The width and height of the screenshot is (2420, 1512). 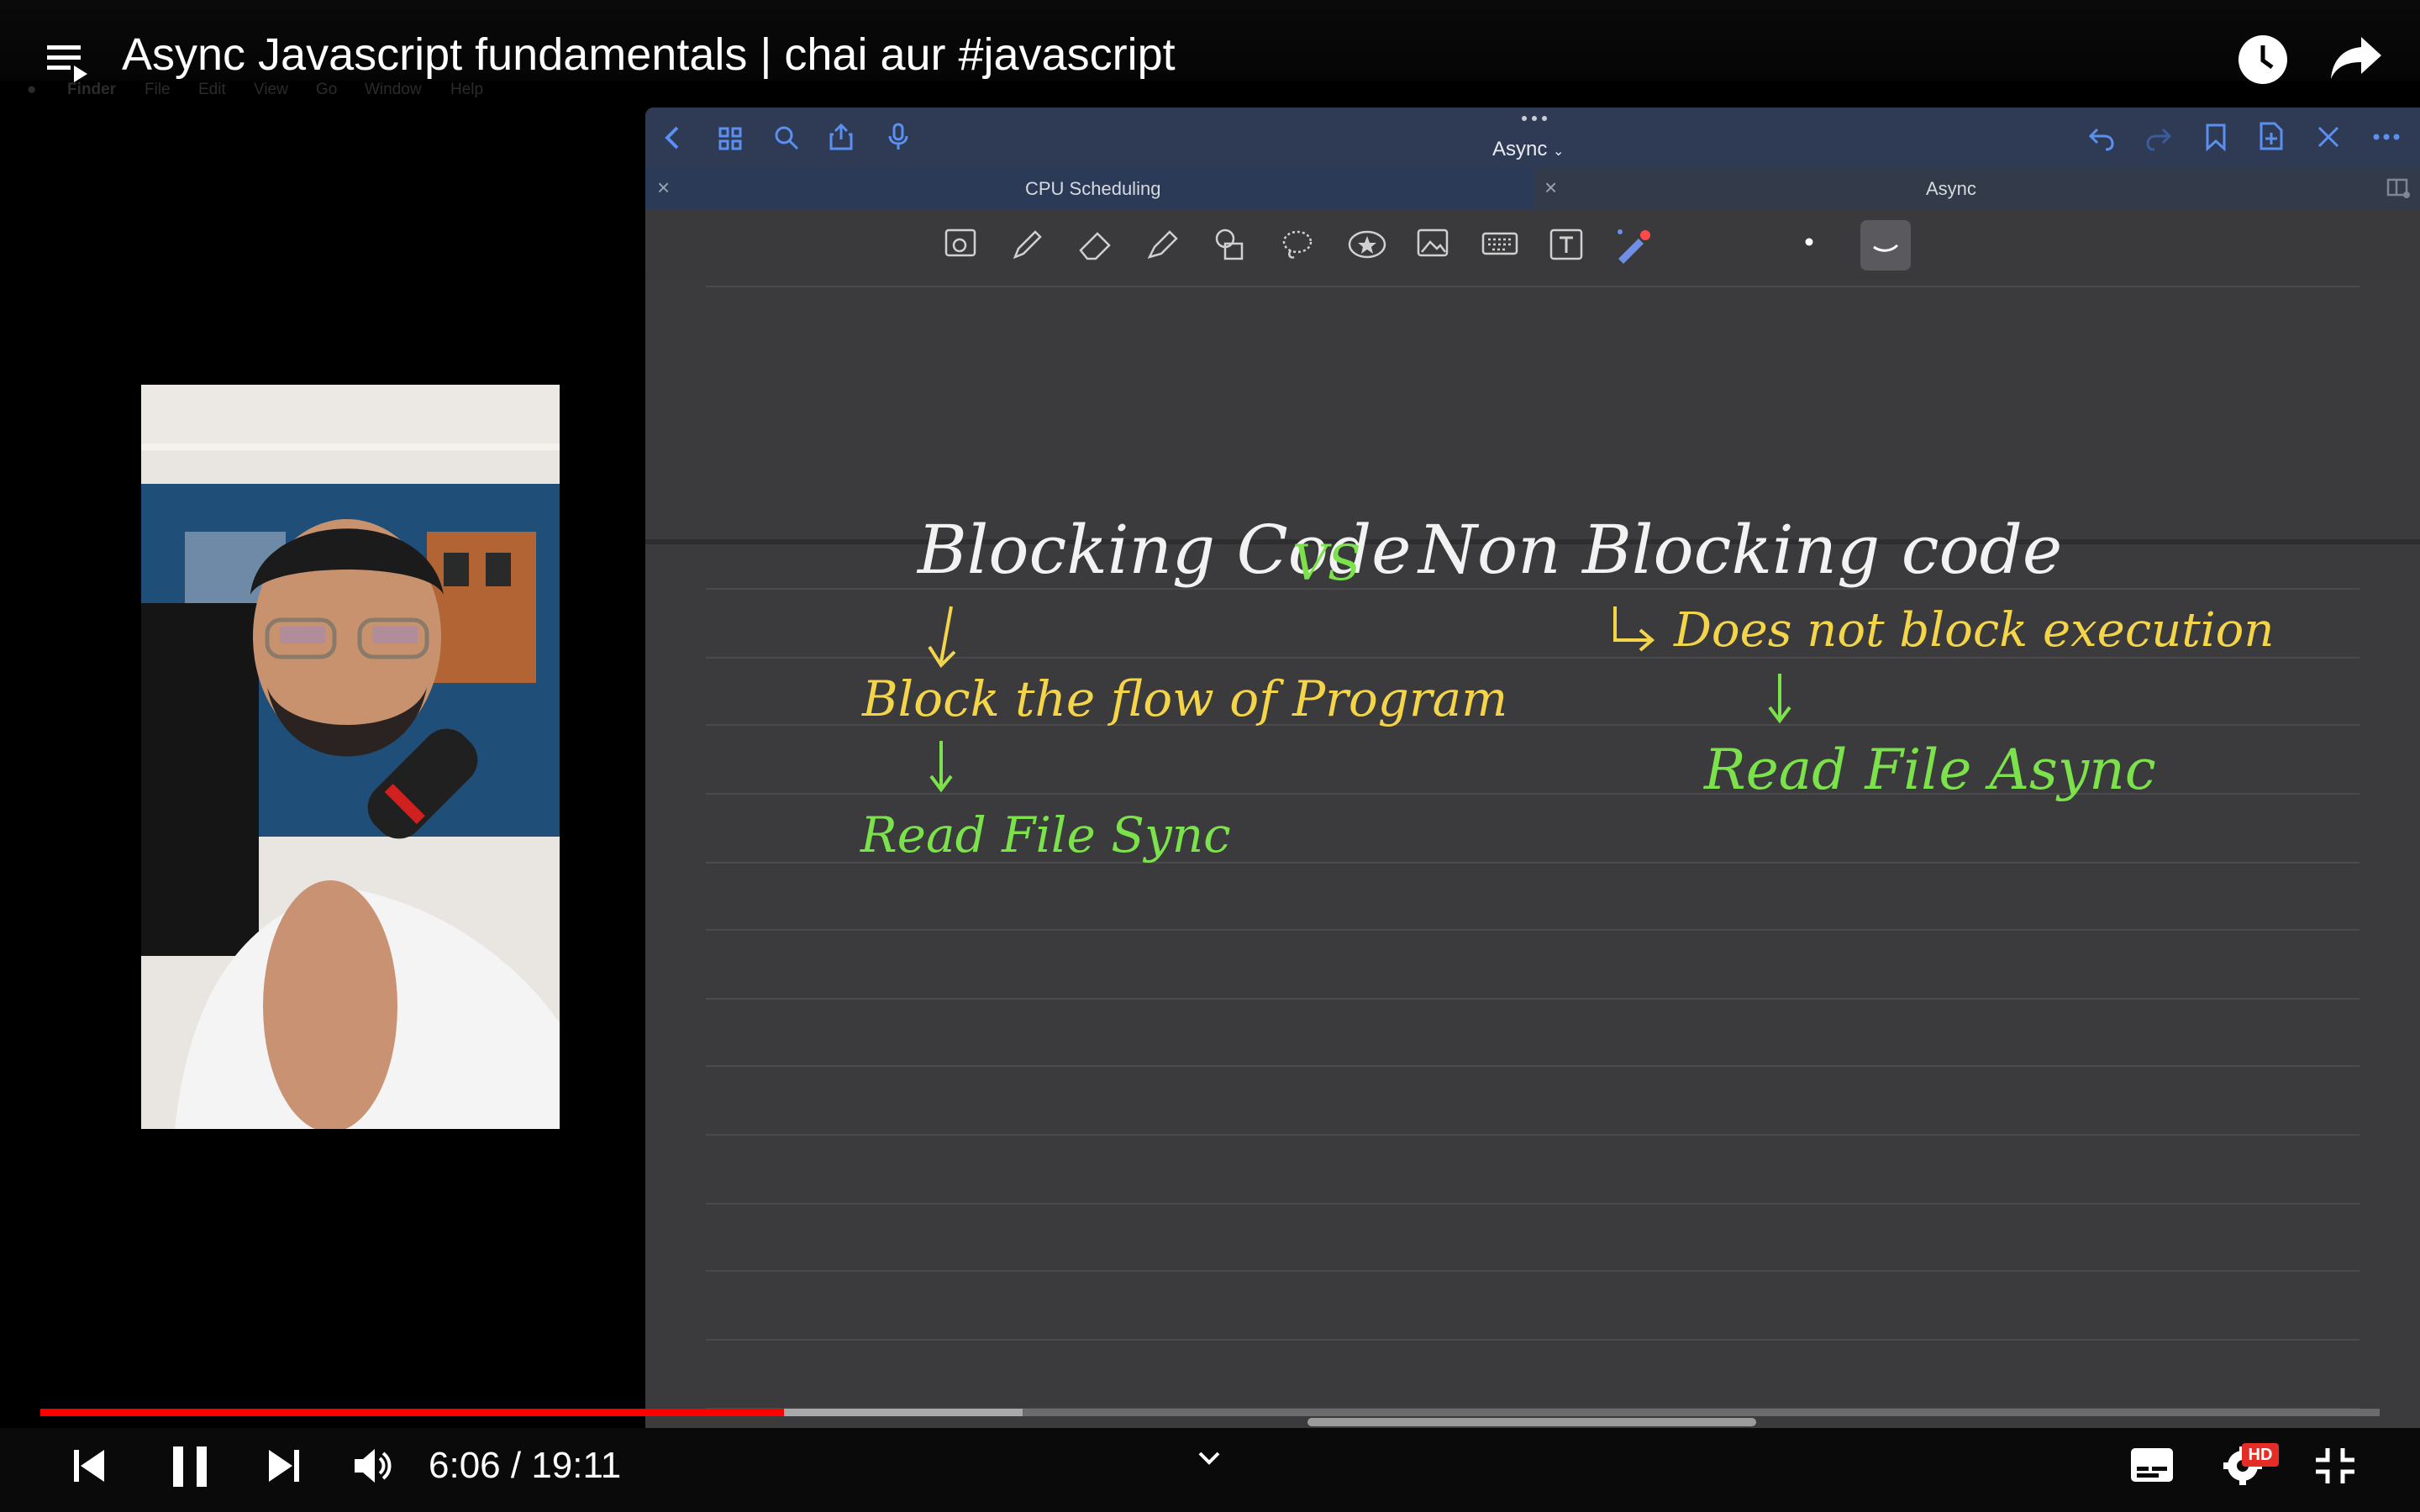 What do you see at coordinates (158, 89) in the screenshot?
I see `mac-menu-file: File` at bounding box center [158, 89].